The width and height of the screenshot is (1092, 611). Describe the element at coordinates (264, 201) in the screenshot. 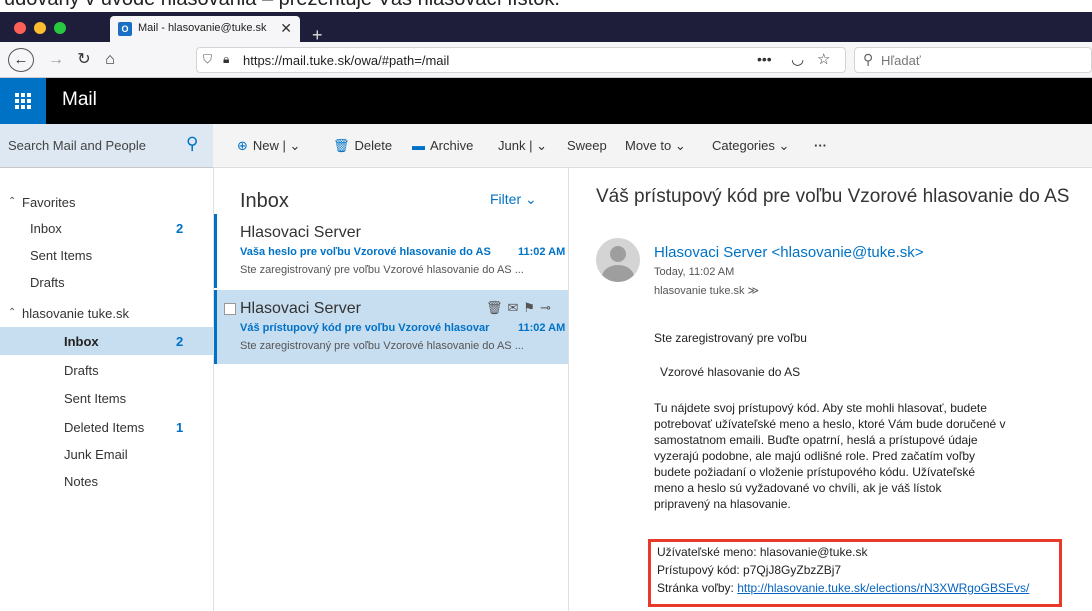

I see `list-title: Inbox` at that location.